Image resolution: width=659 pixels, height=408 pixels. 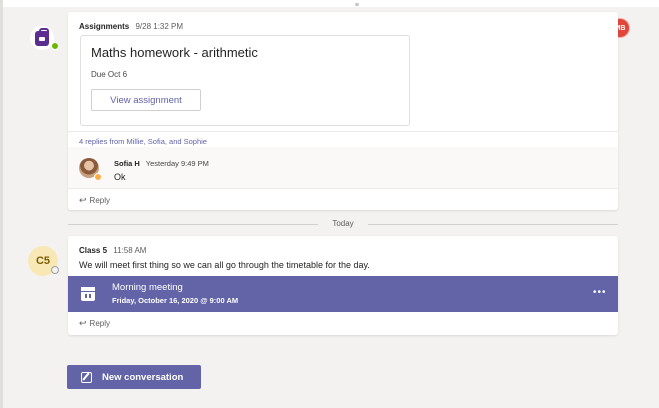 What do you see at coordinates (55, 270) in the screenshot?
I see `presence-offline-icon` at bounding box center [55, 270].